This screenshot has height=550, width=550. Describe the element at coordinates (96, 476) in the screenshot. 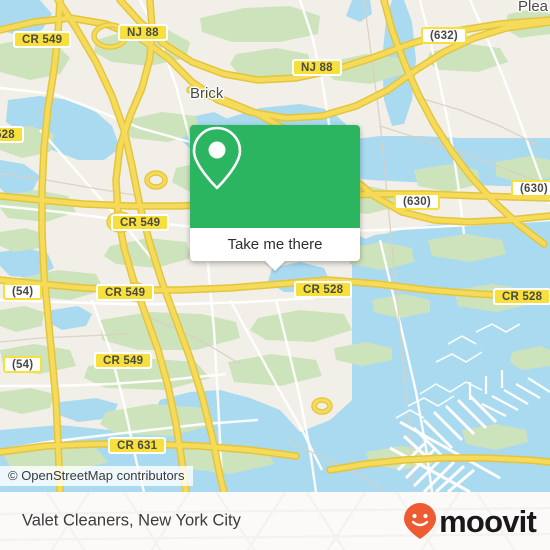

I see `osm-attribution: © OpenStreetMap contributors` at that location.